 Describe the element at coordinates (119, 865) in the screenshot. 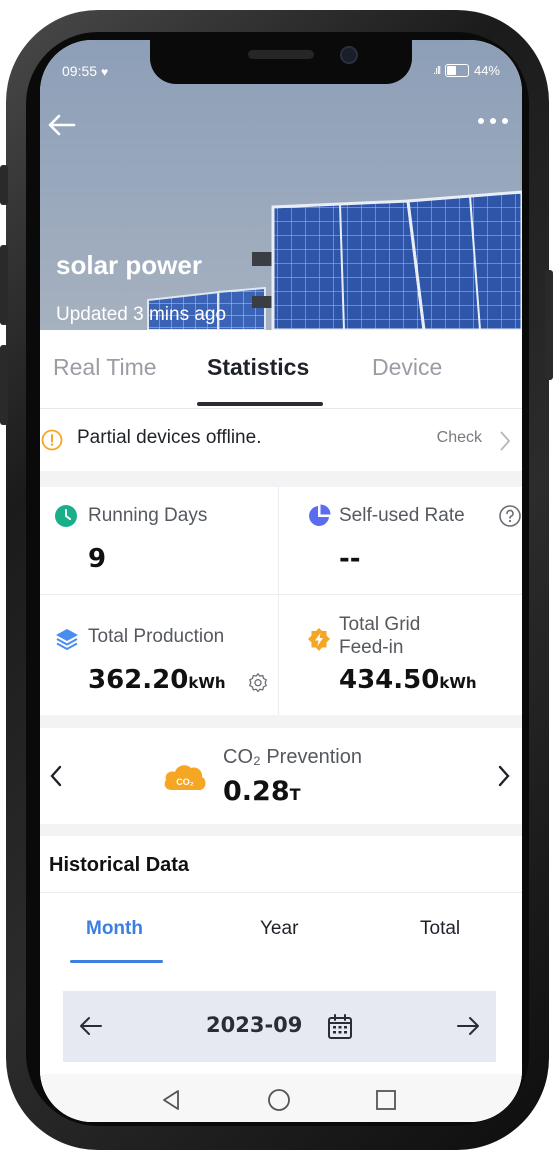

I see `section-title: Historical Data` at that location.